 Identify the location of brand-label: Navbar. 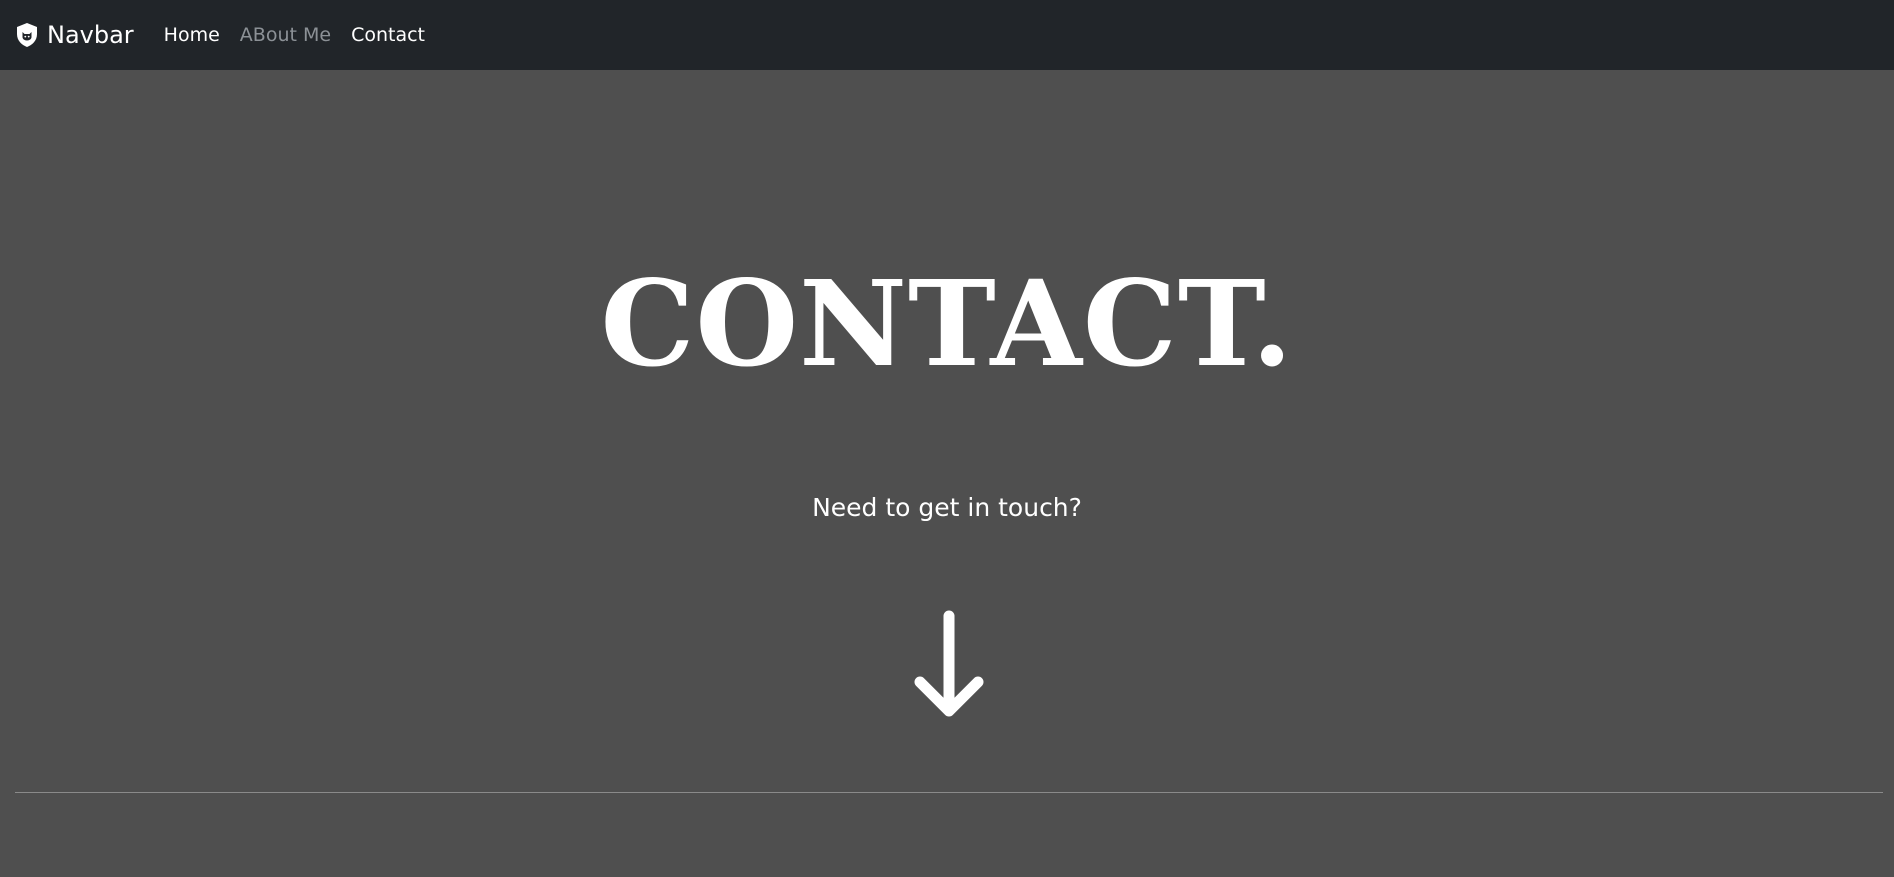
(90, 35).